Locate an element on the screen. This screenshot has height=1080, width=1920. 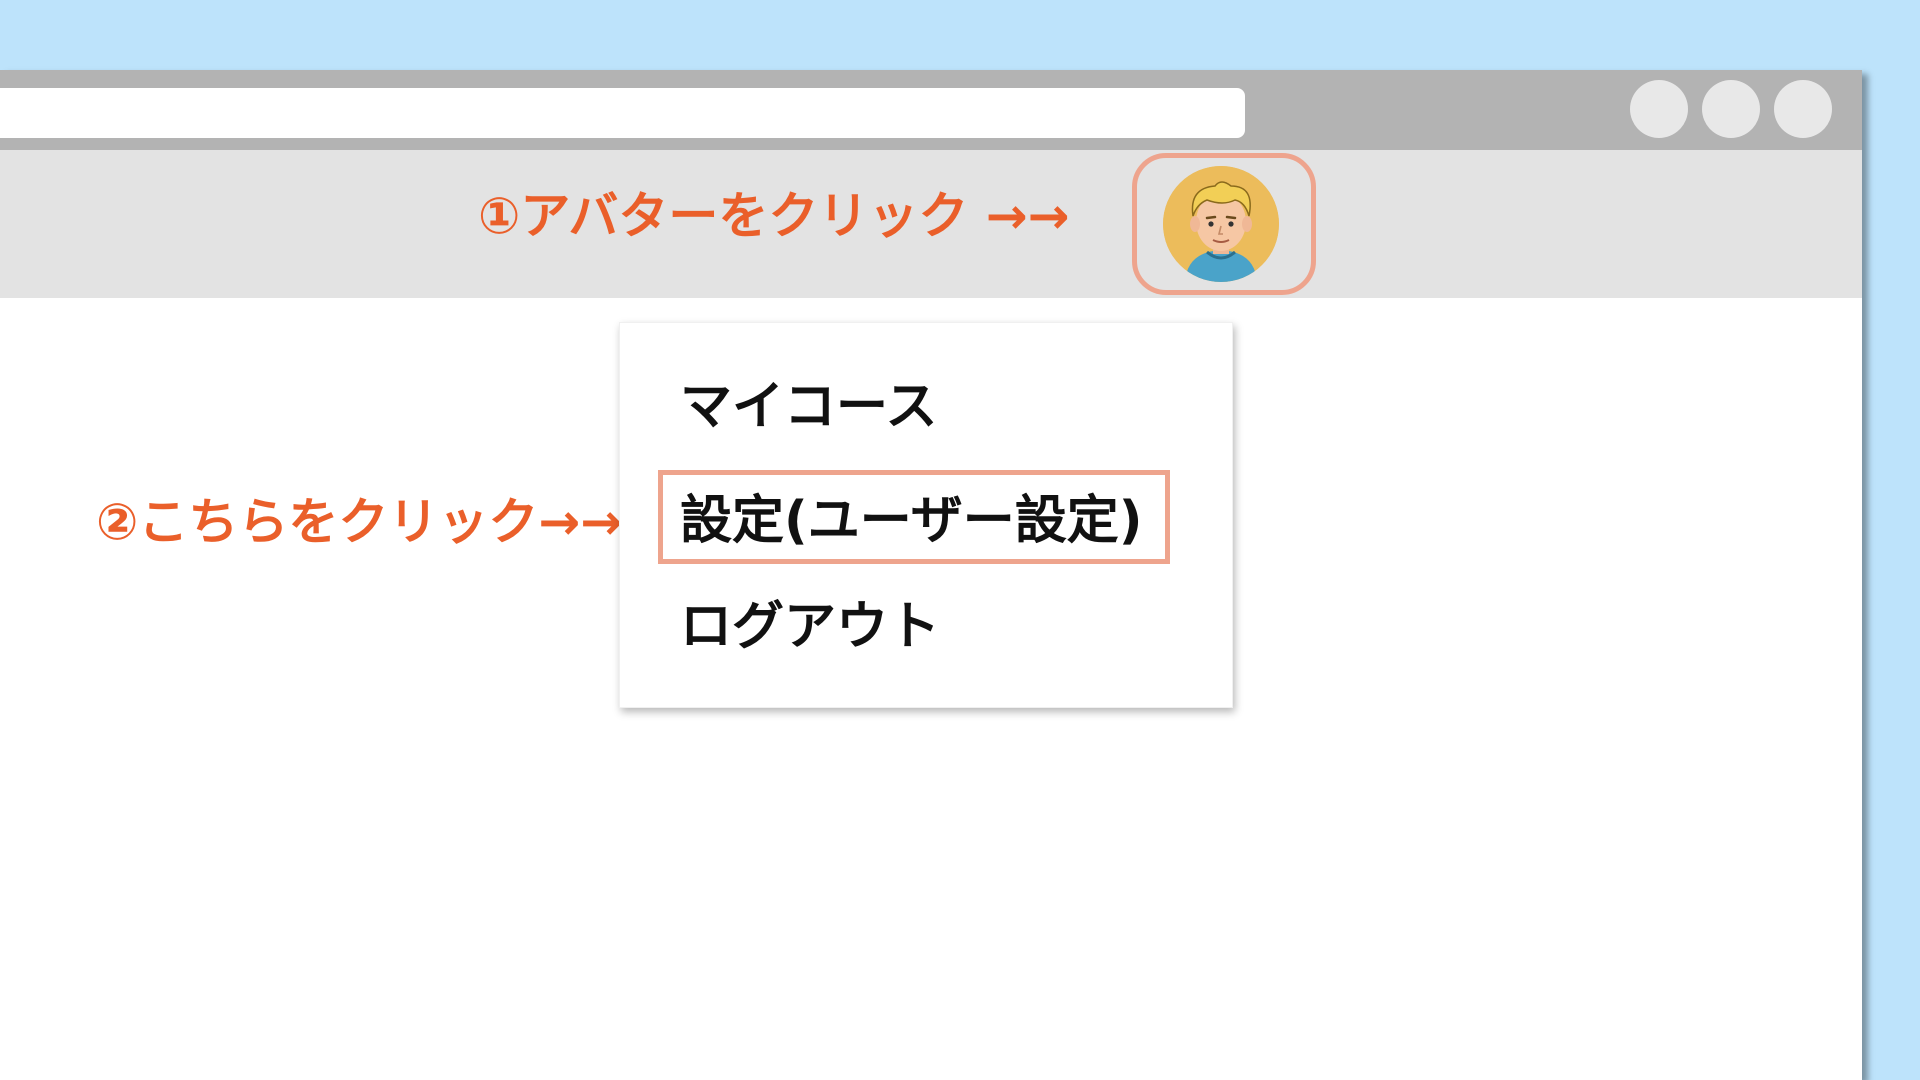
menu-item-settings: 設定(ユーザー設定) is located at coordinates (911, 521).